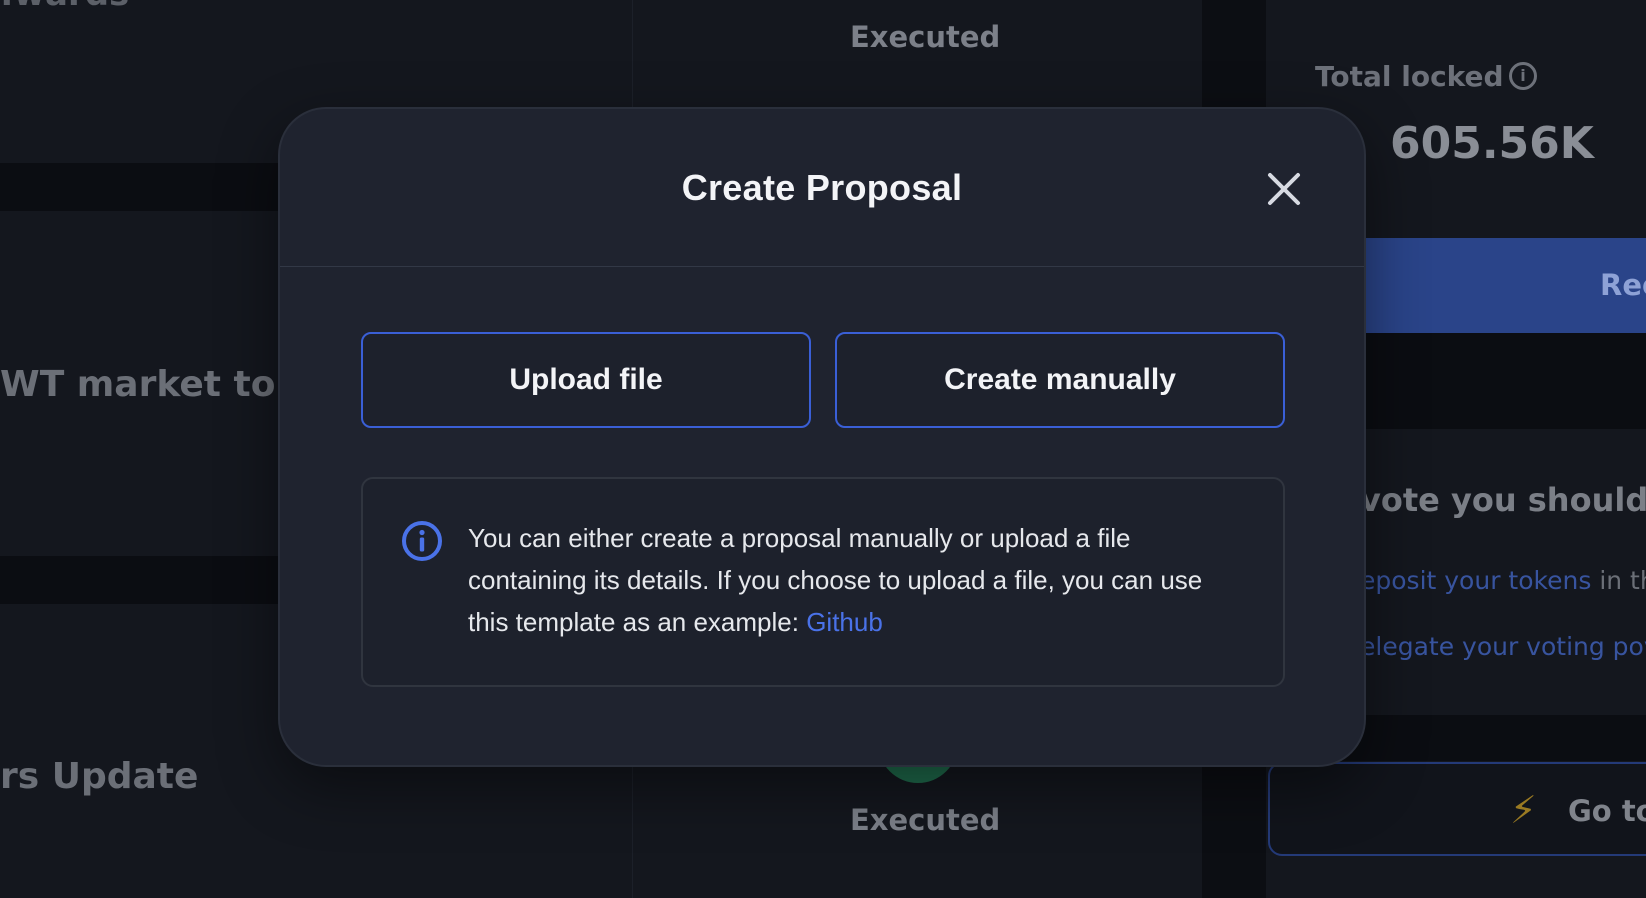 Image resolution: width=1646 pixels, height=898 pixels. What do you see at coordinates (1523, 810) in the screenshot?
I see `lightning-icon: ⚡` at bounding box center [1523, 810].